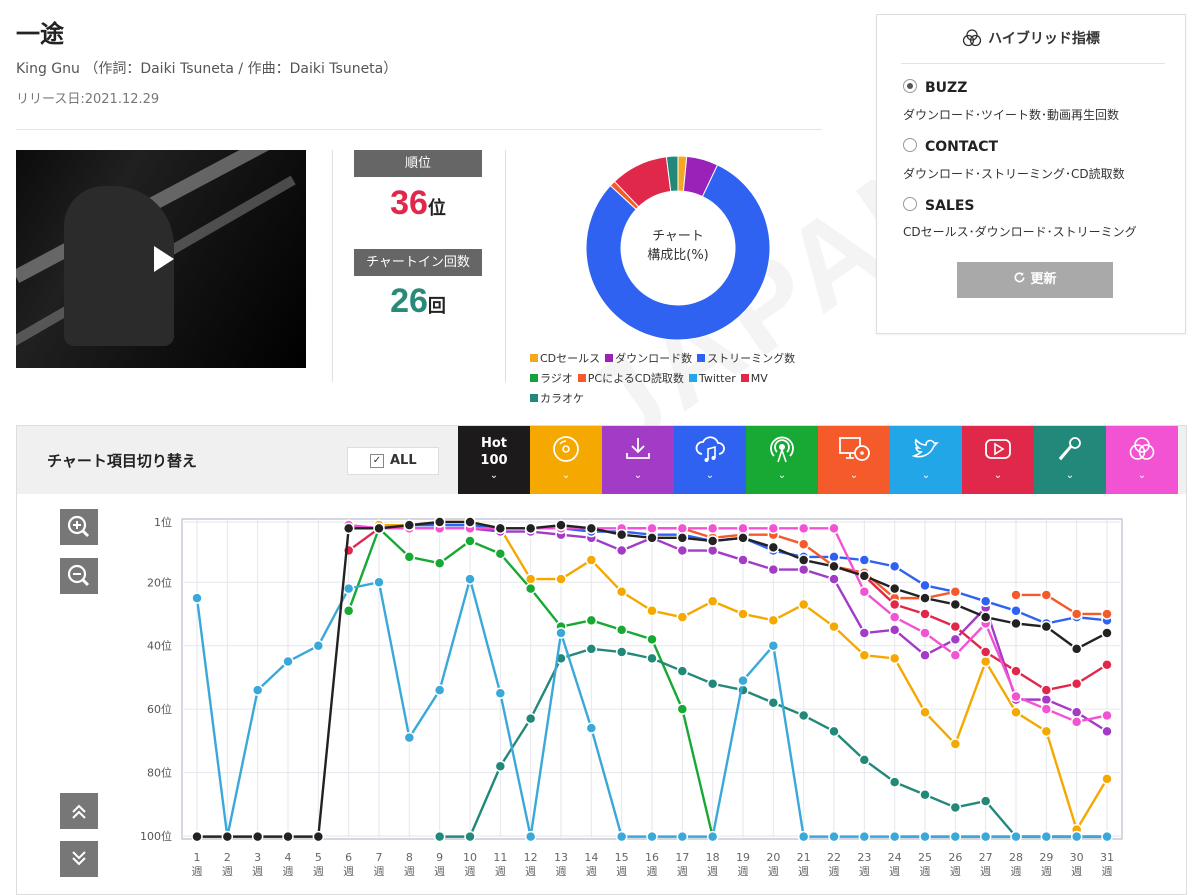 Image resolution: width=1200 pixels, height=895 pixels. What do you see at coordinates (638, 460) in the screenshot?
I see `tab-download: ⌄` at bounding box center [638, 460].